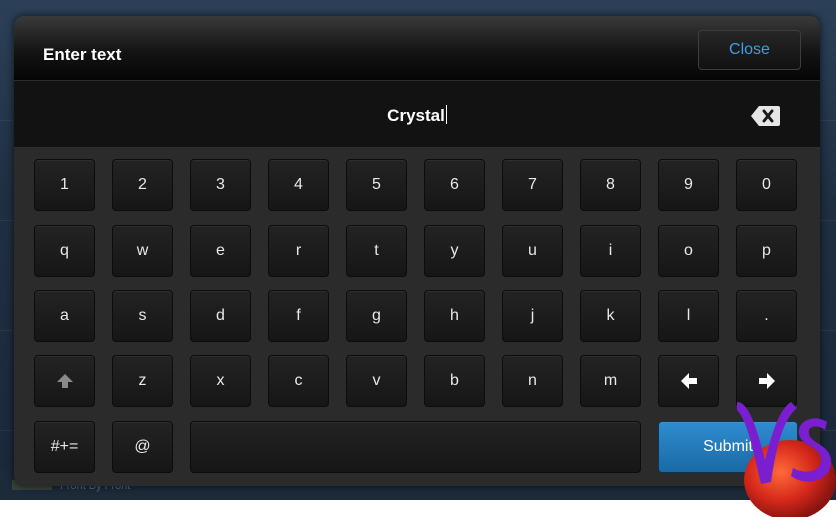 The height and width of the screenshot is (517, 836). Describe the element at coordinates (64, 251) in the screenshot. I see `key-q: q` at that location.